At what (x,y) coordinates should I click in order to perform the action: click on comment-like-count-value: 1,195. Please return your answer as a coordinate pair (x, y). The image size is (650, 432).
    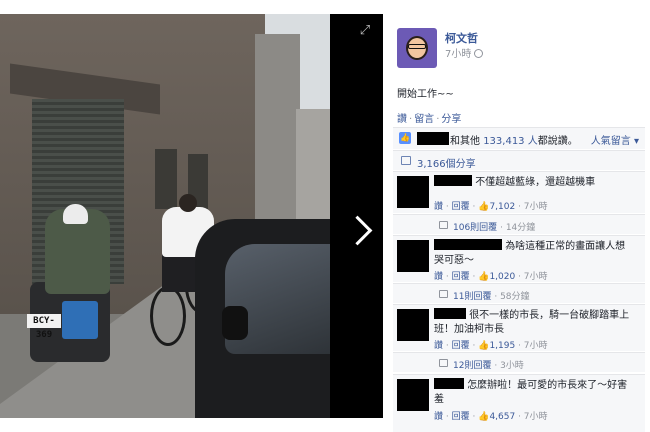
    Looking at the image, I should click on (502, 346).